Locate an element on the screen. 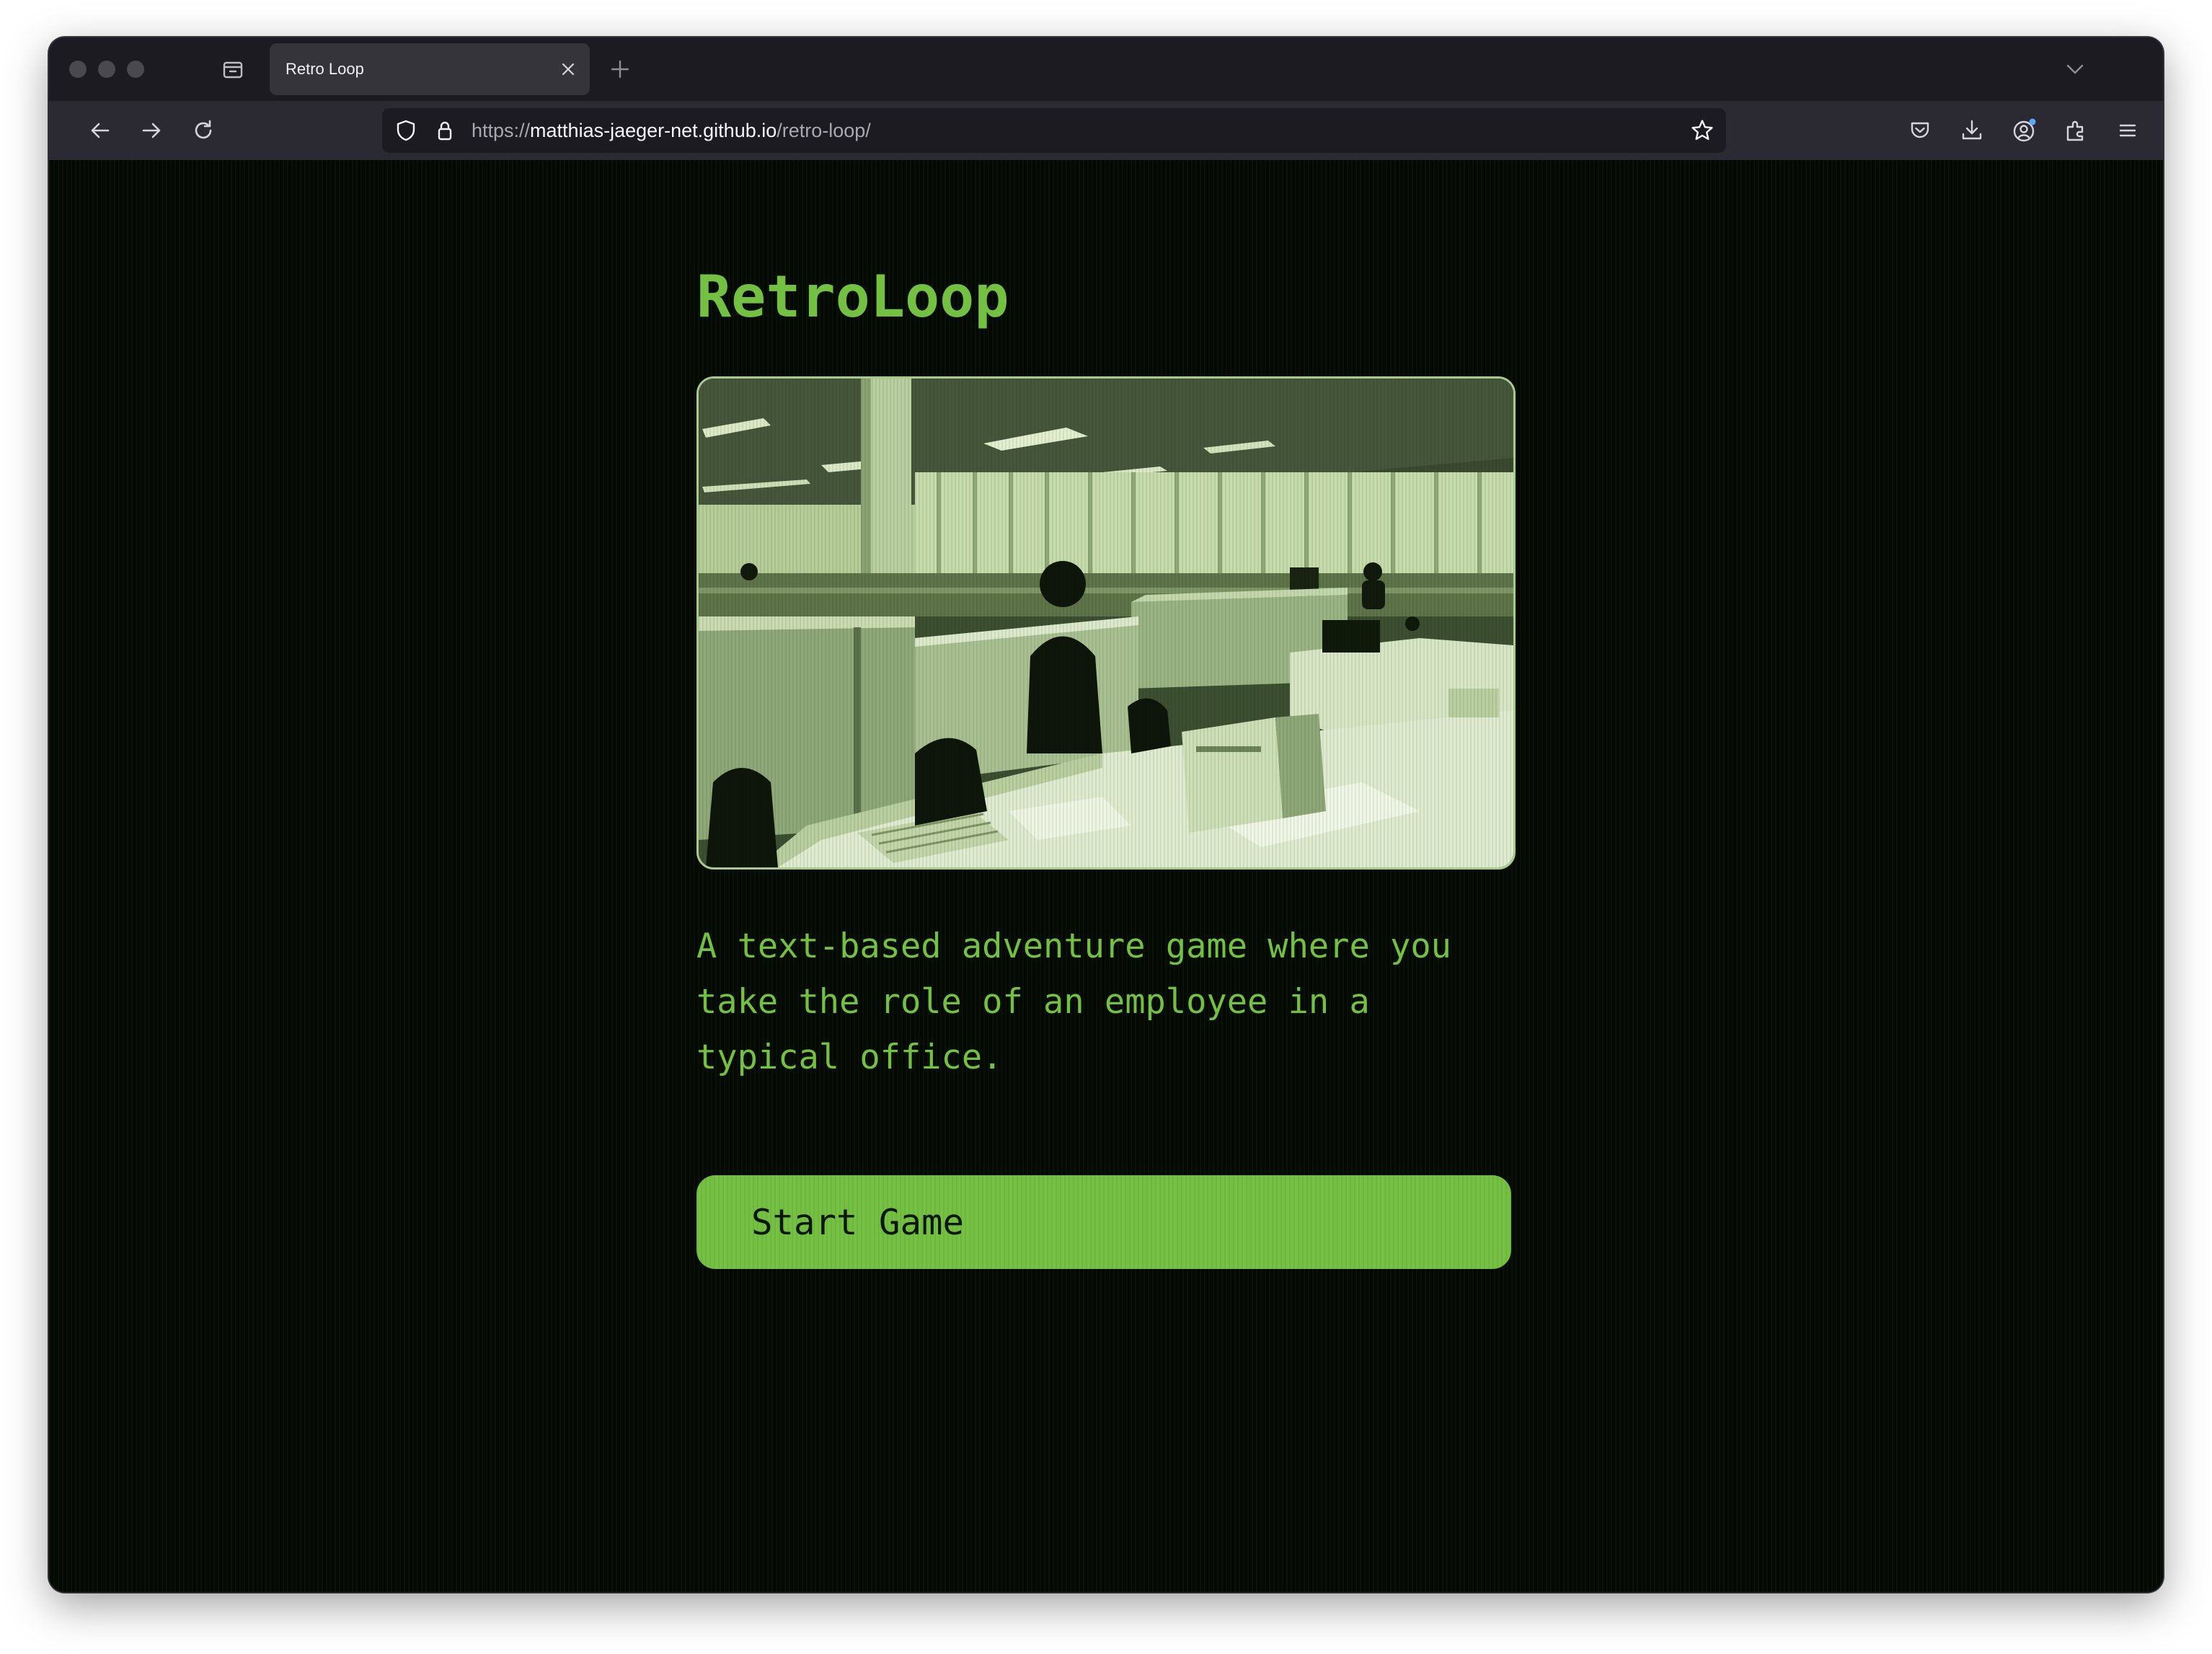 The width and height of the screenshot is (2212, 1654). list-all-tabs-button is located at coordinates (2075, 69).